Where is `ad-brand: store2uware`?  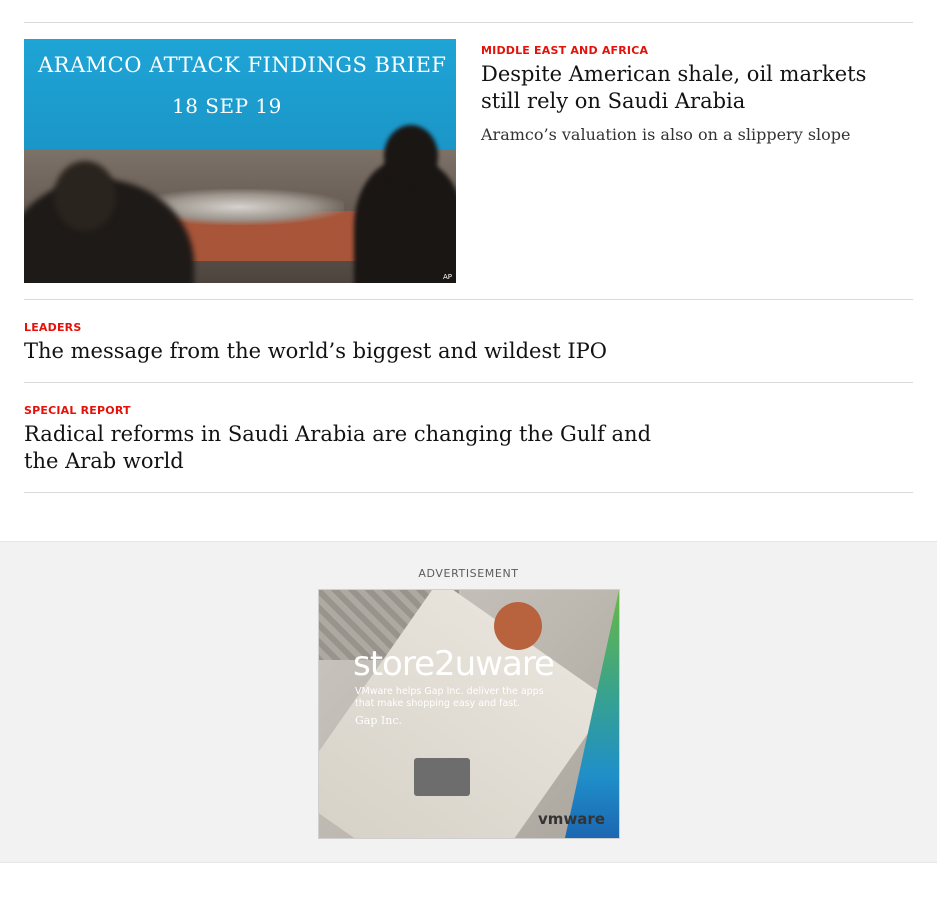
ad-brand: store2uware is located at coordinates (454, 664).